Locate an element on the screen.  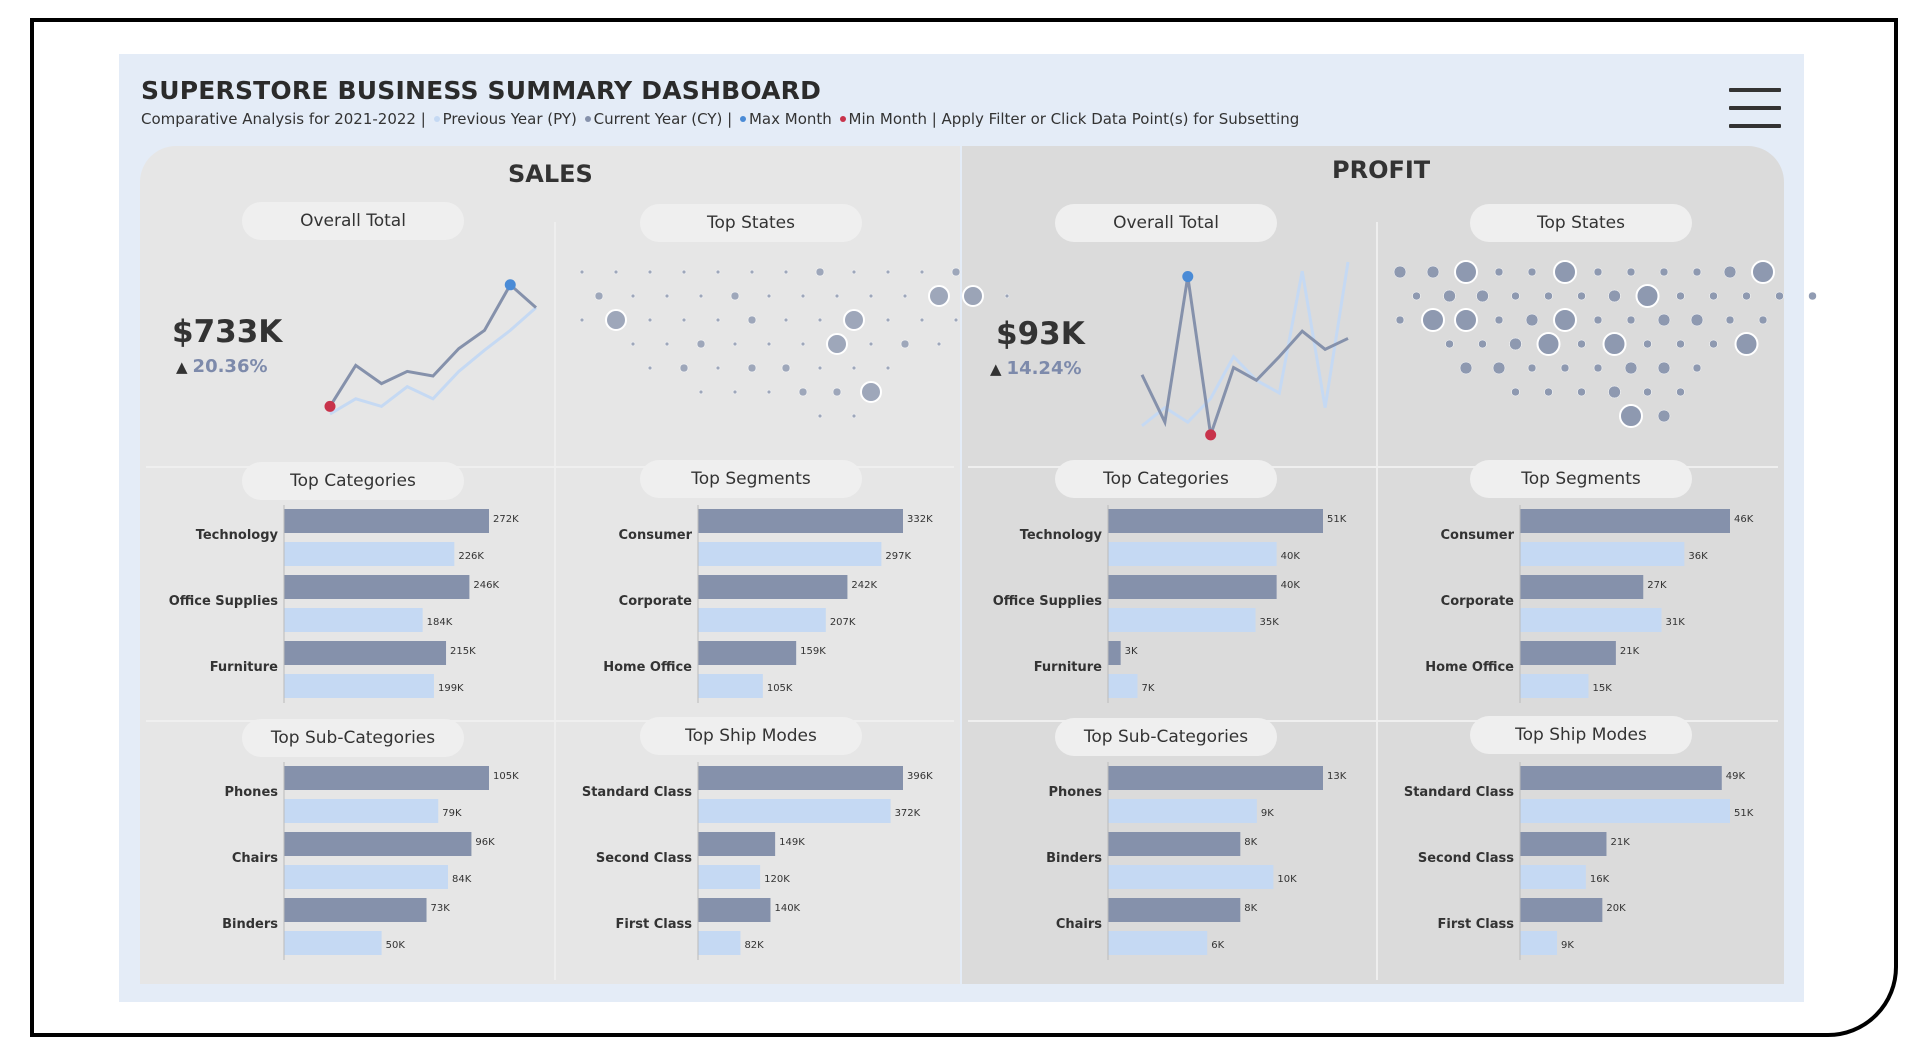
profit-top-segments-pill: Top Segments is located at coordinates (1581, 479).